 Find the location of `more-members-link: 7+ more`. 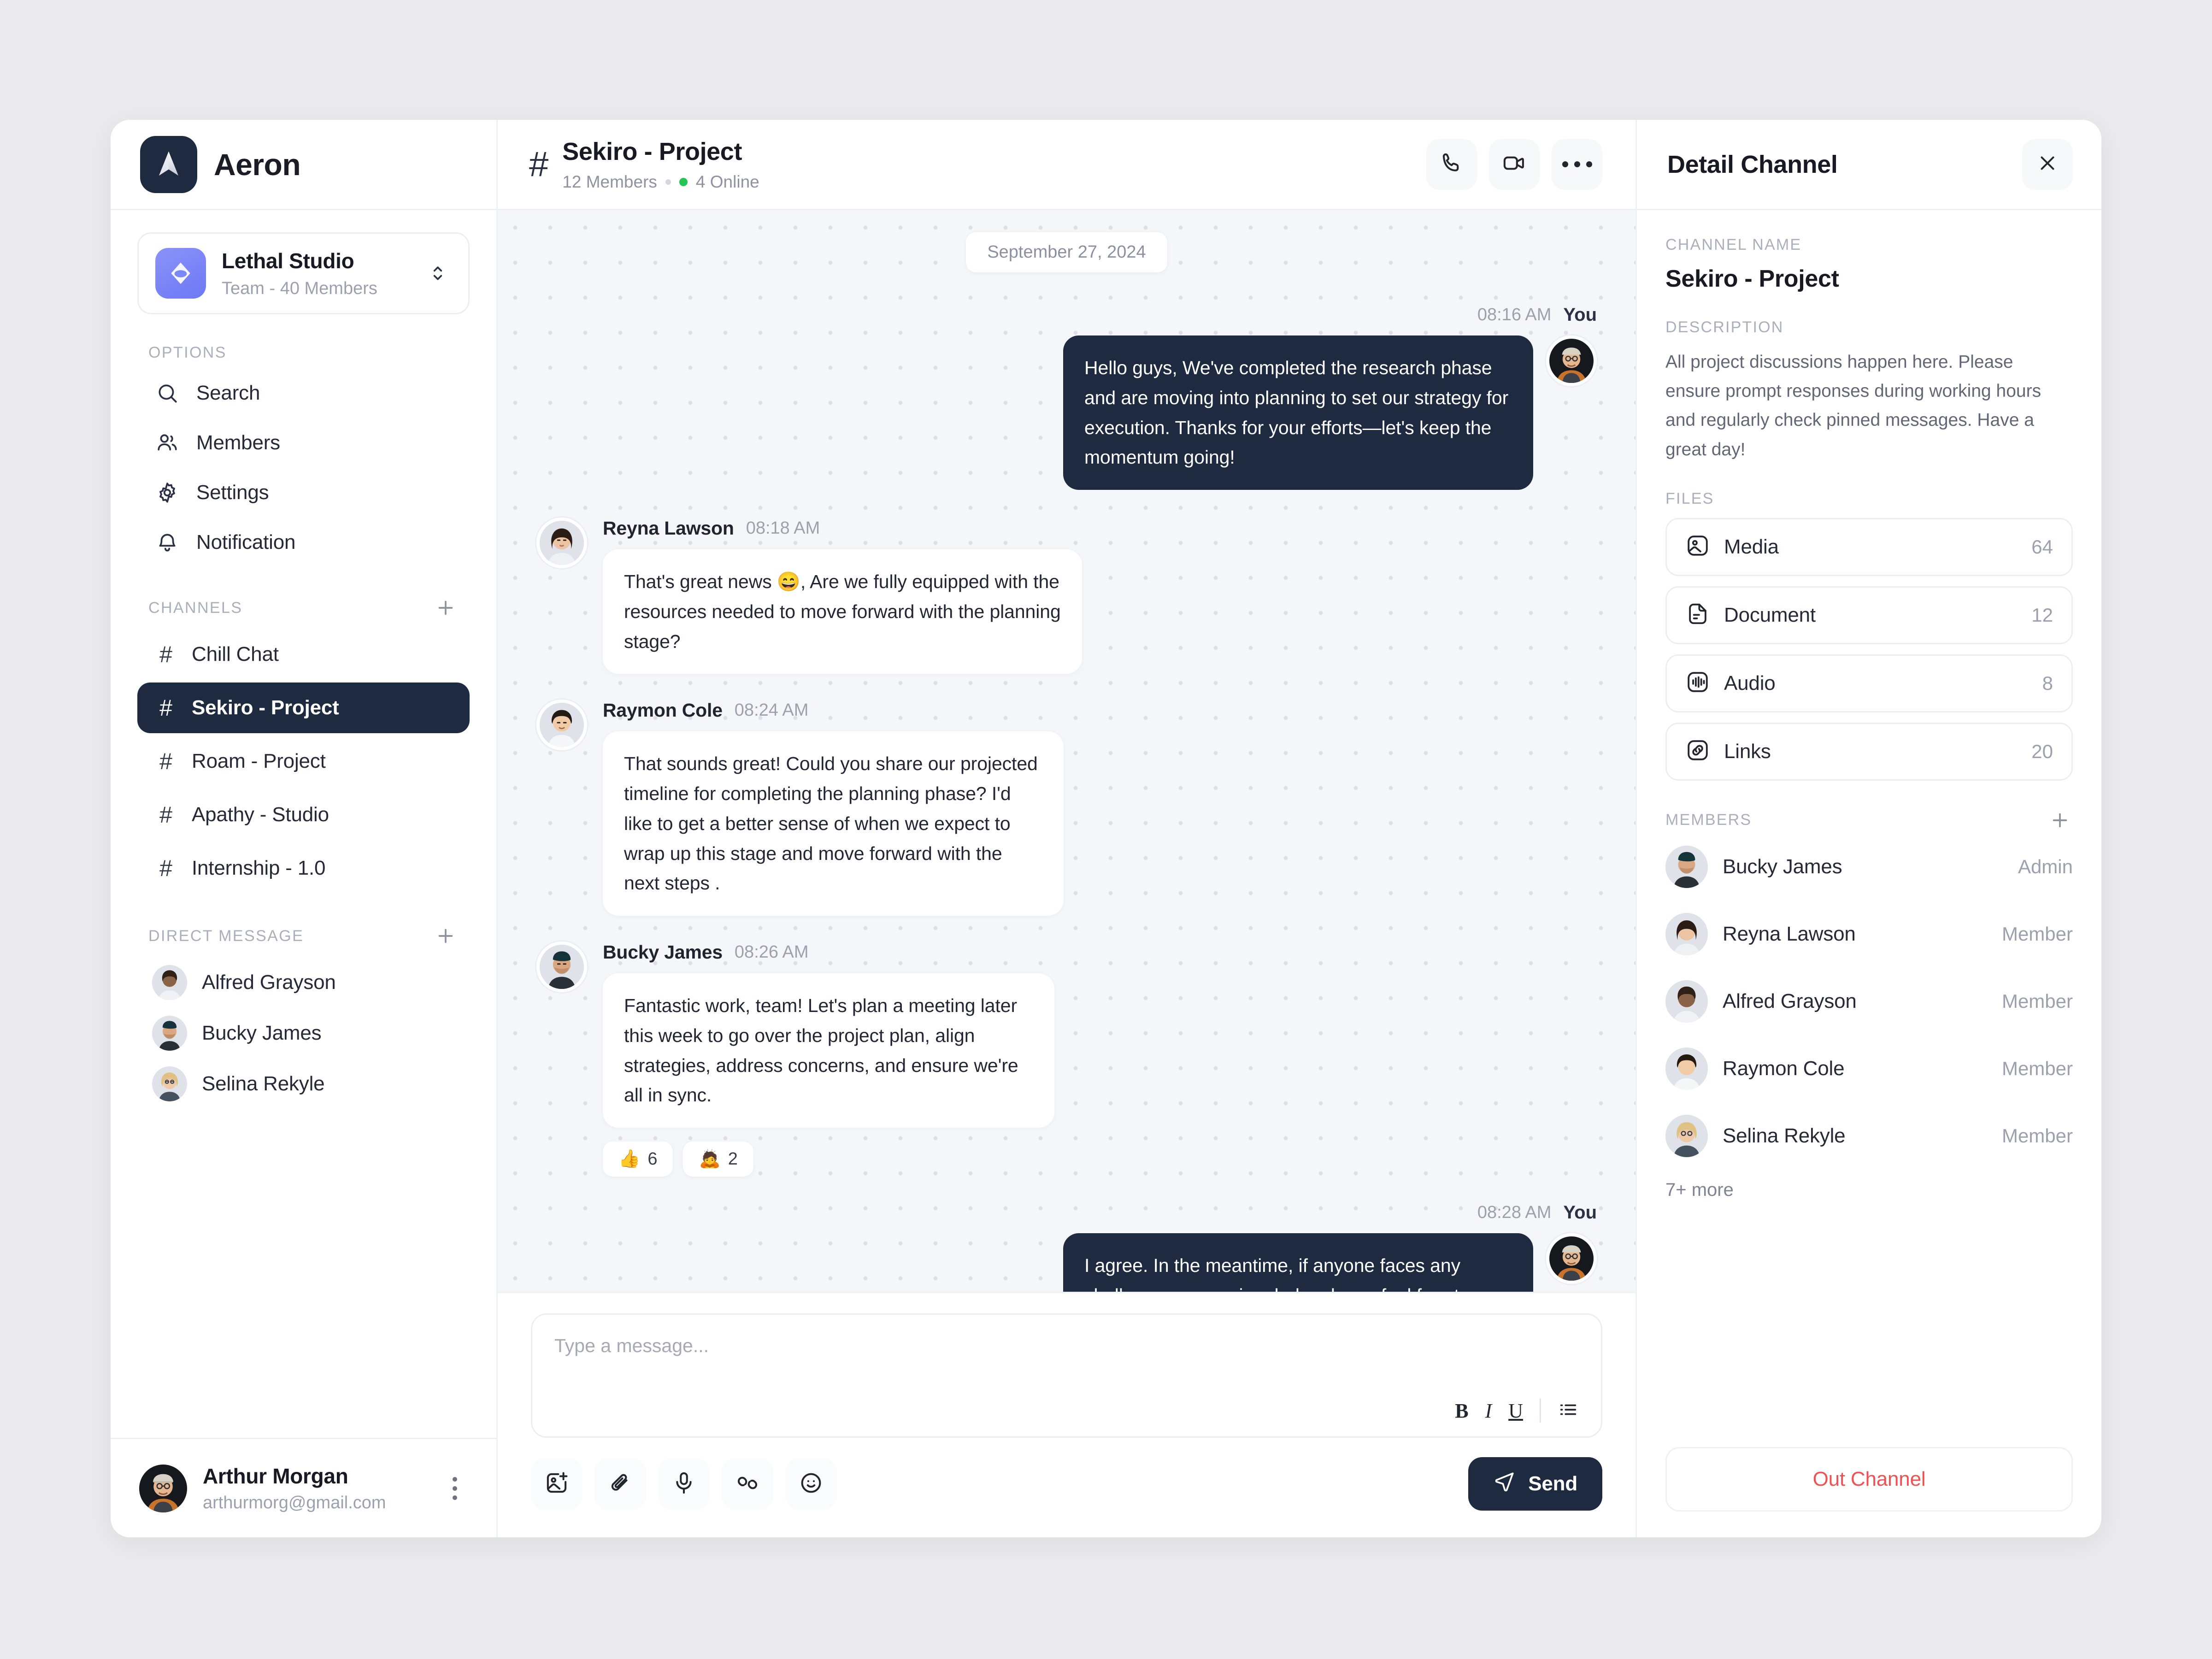

more-members-link: 7+ more is located at coordinates (1869, 1190).